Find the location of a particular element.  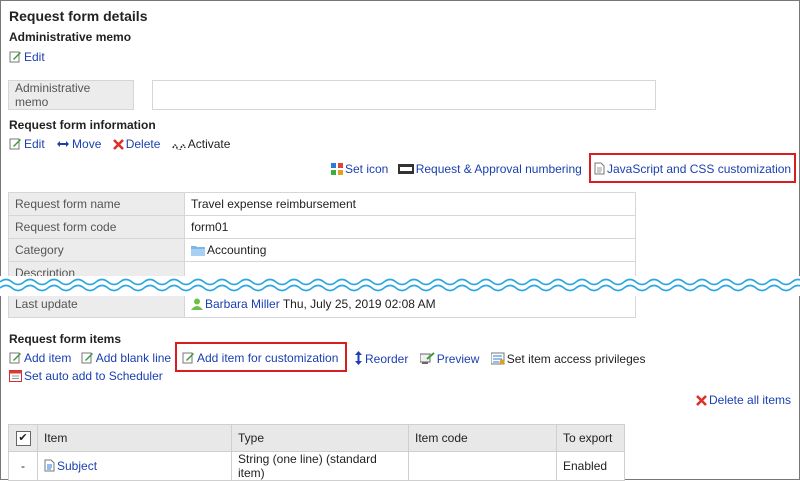

info-move-link: Move is located at coordinates (78, 144).